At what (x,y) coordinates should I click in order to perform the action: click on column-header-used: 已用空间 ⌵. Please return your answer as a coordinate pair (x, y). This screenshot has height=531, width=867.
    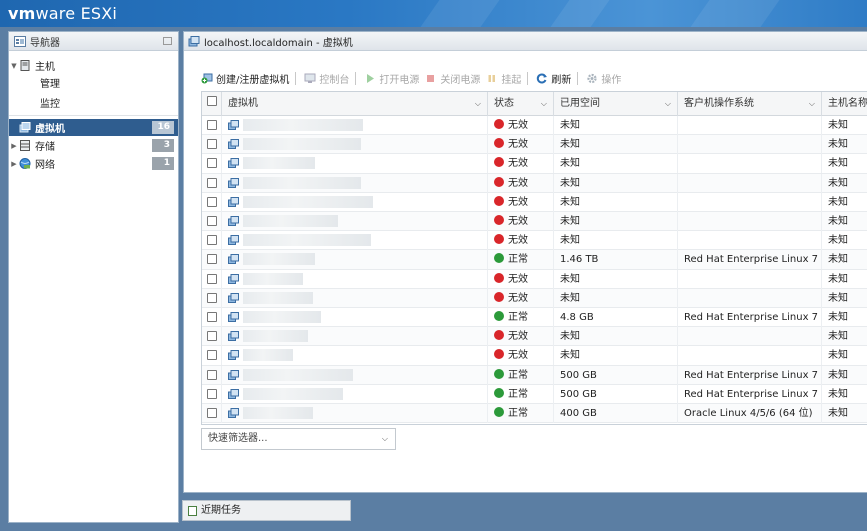
    Looking at the image, I should click on (616, 104).